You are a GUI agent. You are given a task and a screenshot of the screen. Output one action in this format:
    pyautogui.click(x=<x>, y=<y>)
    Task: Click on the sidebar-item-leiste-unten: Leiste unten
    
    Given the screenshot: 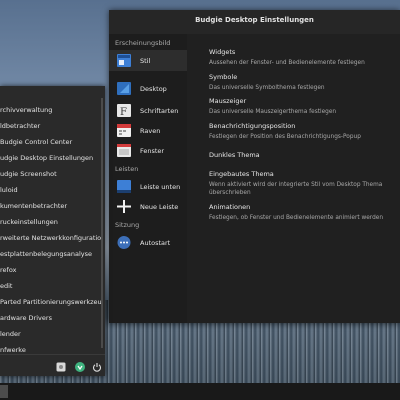 What is the action you would take?
    pyautogui.click(x=148, y=186)
    